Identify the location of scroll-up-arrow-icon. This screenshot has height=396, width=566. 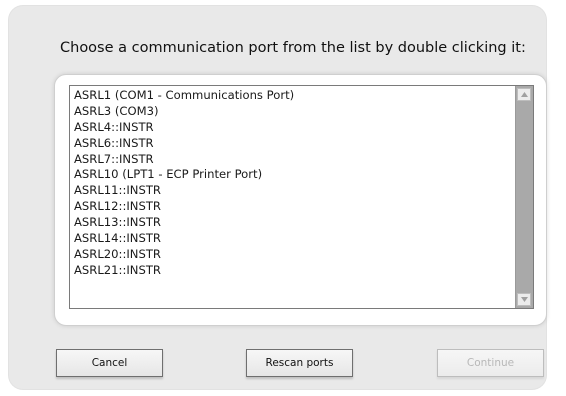
(524, 94).